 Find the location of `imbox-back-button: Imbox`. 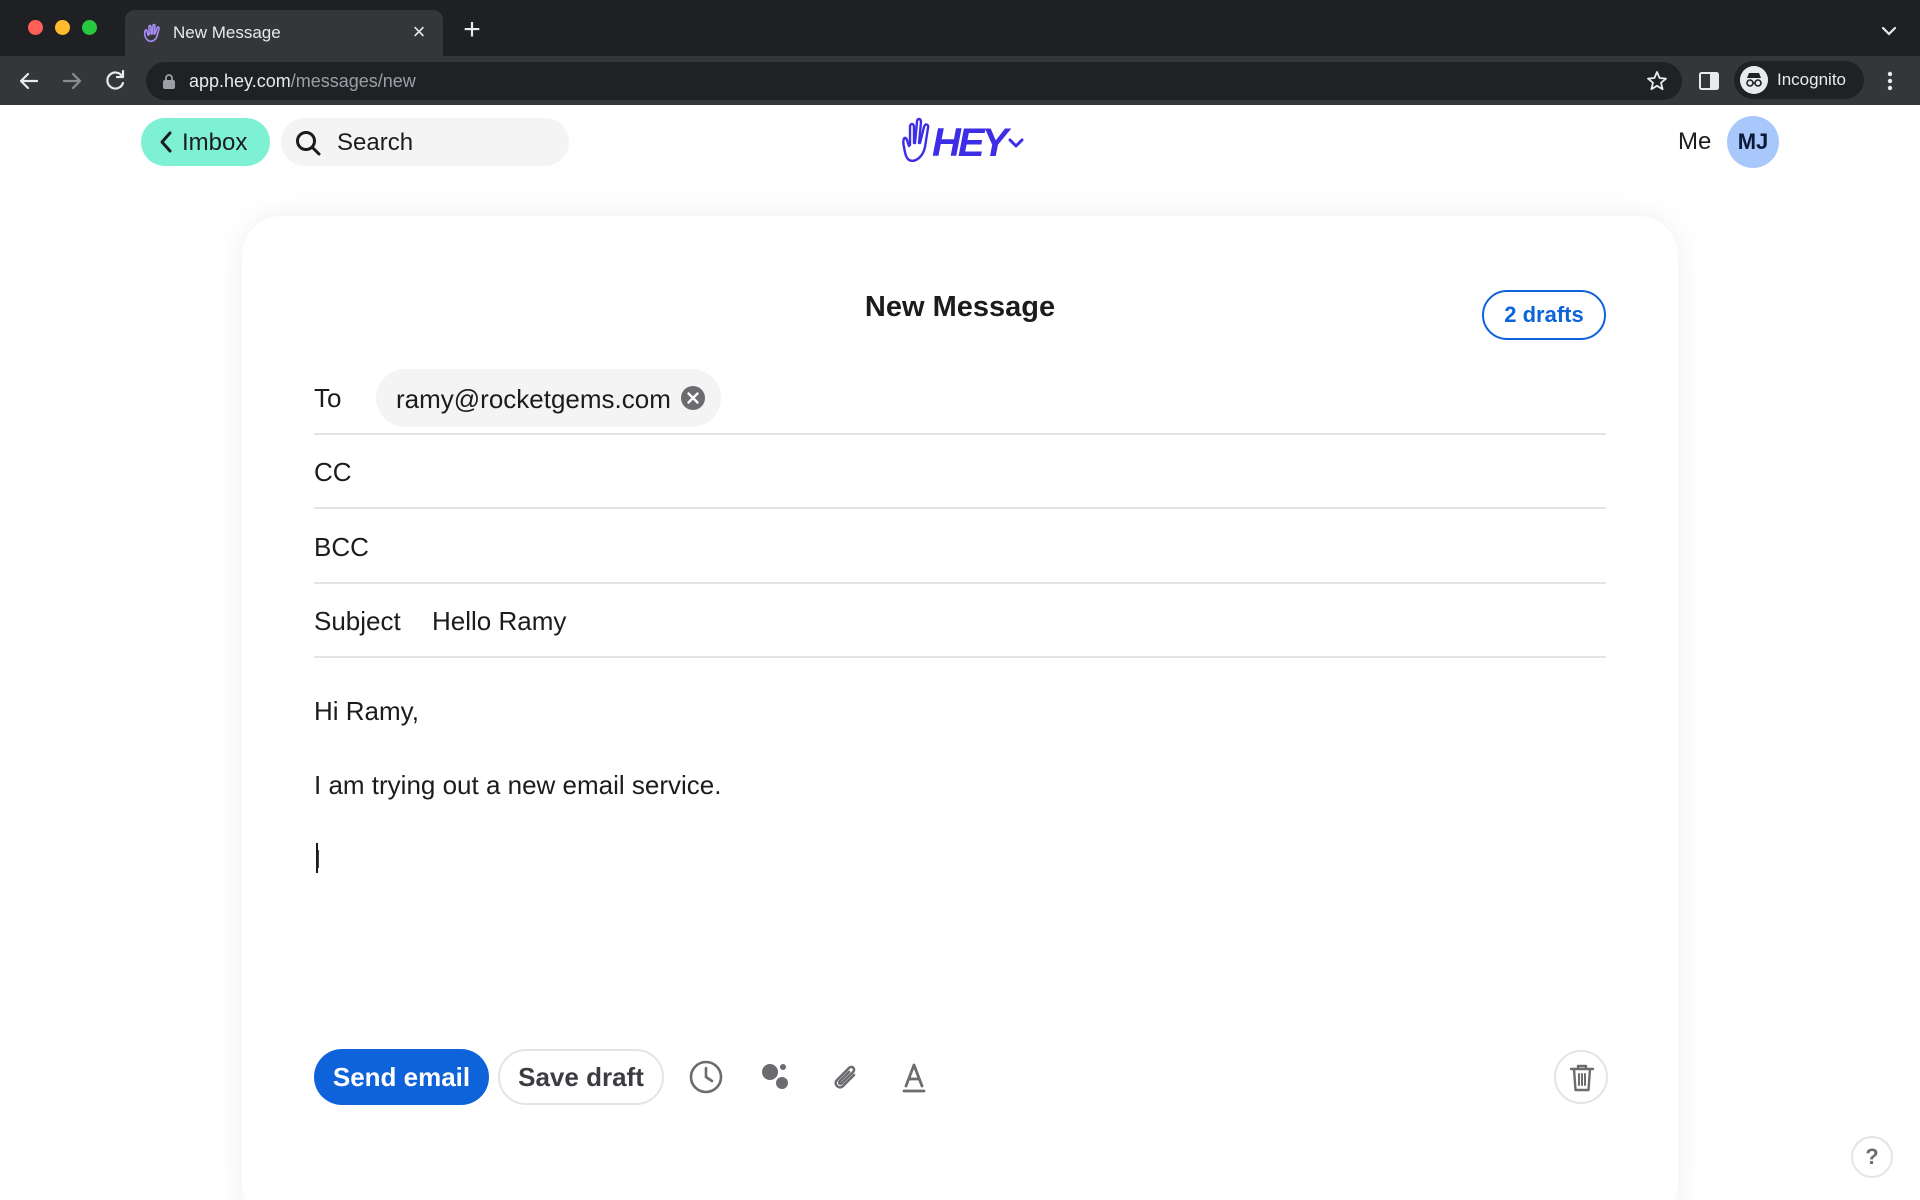

imbox-back-button: Imbox is located at coordinates (205, 142).